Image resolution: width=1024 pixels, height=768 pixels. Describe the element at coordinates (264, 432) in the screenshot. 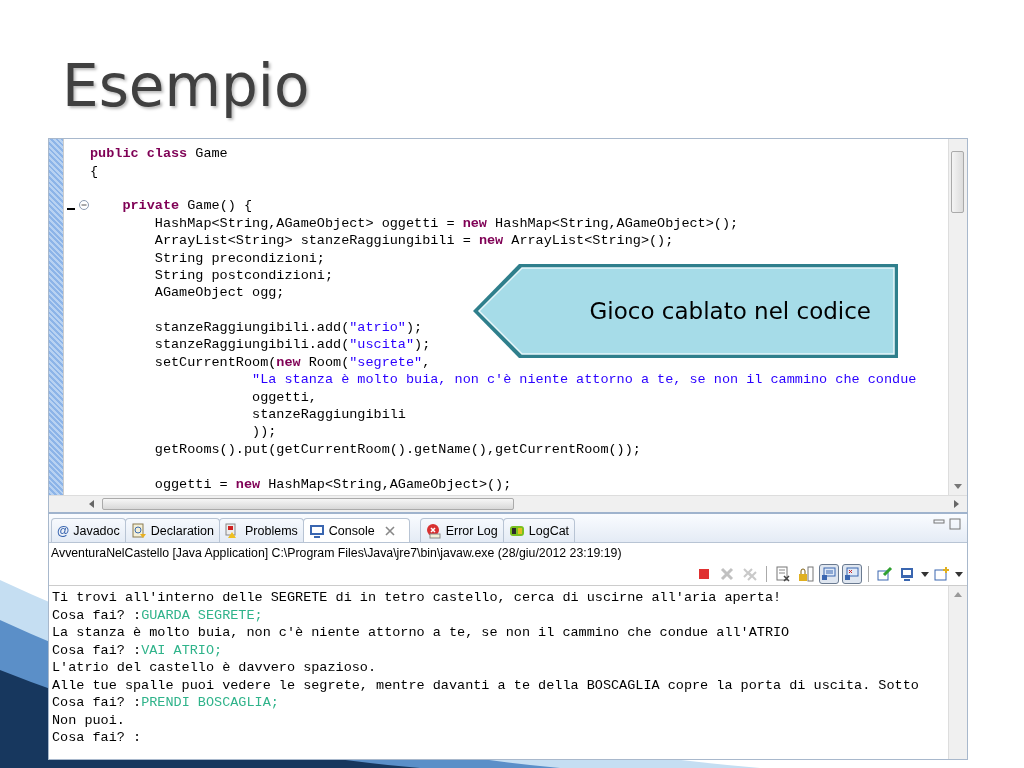

I see `code-line: ));` at that location.